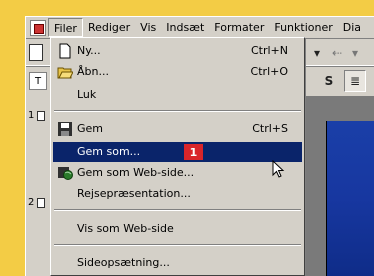 Image resolution: width=374 pixels, height=276 pixels. I want to click on save-web-icon, so click(65, 173).